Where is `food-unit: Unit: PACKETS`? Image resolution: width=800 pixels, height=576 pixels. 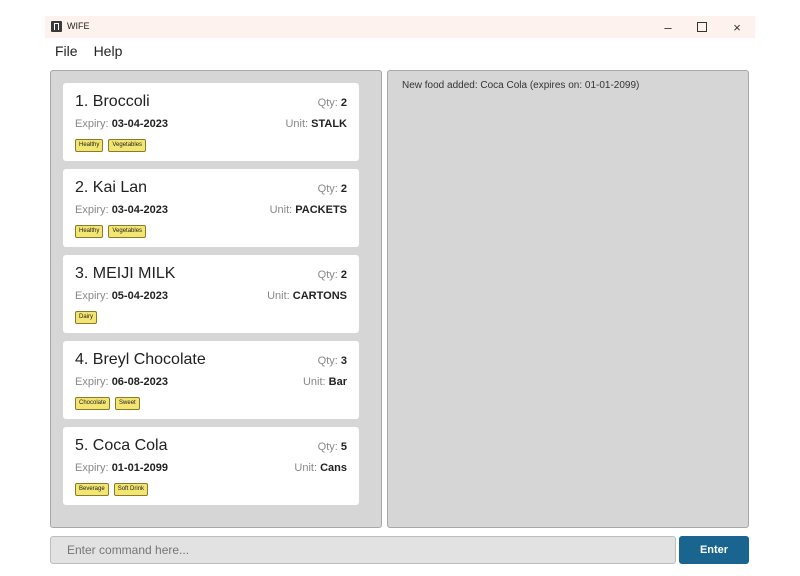 food-unit: Unit: PACKETS is located at coordinates (308, 210).